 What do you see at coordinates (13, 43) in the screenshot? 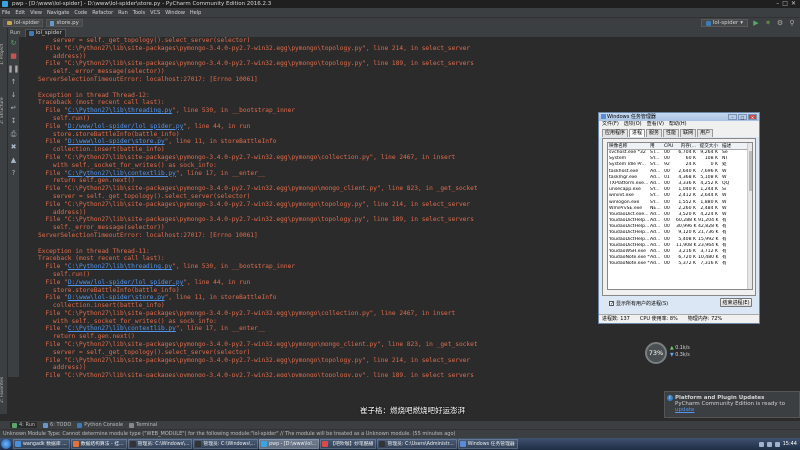
I see `rerun-icon: ↻` at bounding box center [13, 43].